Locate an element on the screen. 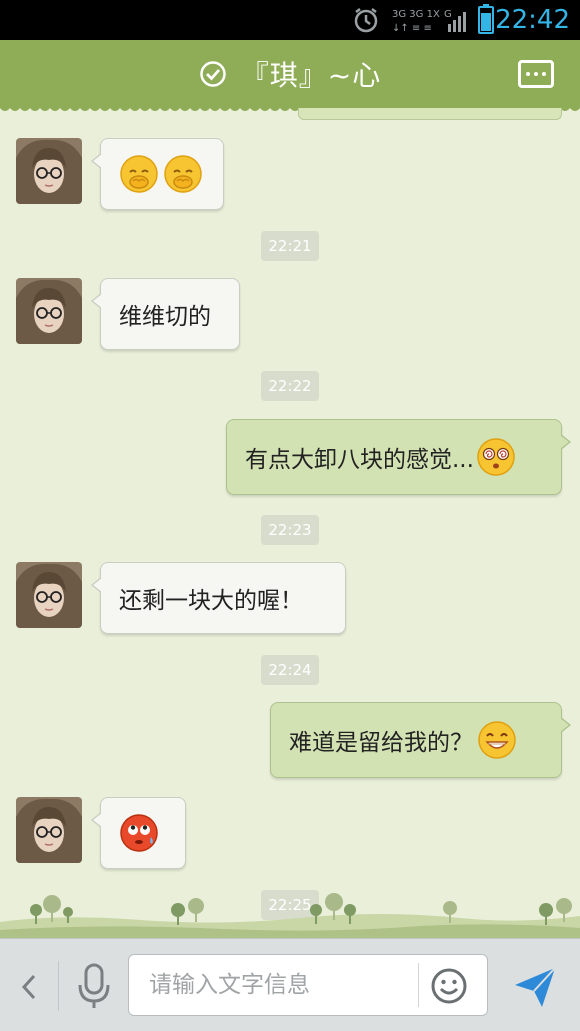  grinning-face-emoji is located at coordinates (497, 740).